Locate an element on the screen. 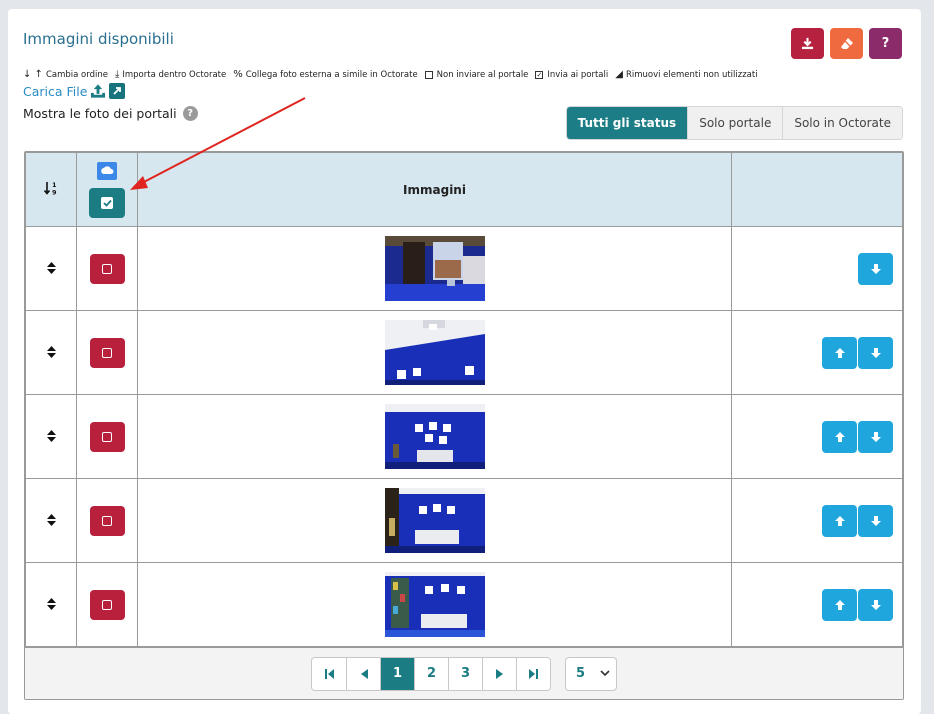  question-icon: ? is located at coordinates (885, 43).